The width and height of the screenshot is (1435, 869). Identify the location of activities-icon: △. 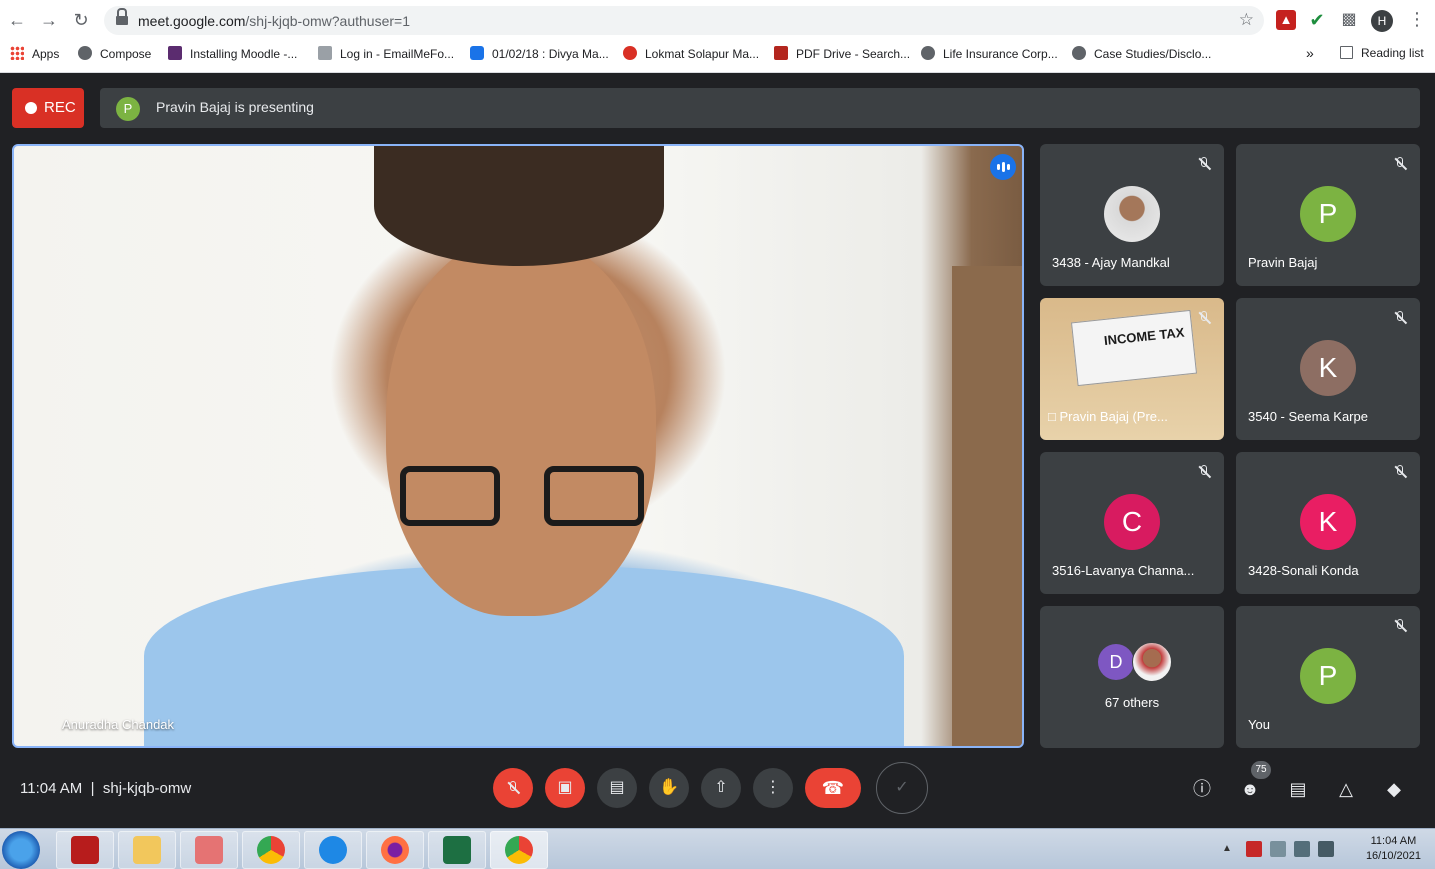
(1346, 789).